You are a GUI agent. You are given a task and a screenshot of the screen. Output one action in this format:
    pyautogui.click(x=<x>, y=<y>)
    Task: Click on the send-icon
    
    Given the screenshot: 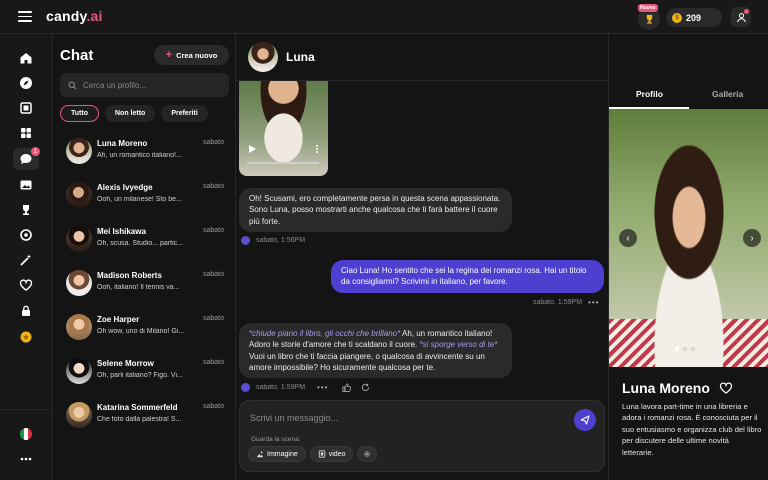 What is the action you would take?
    pyautogui.click(x=585, y=420)
    